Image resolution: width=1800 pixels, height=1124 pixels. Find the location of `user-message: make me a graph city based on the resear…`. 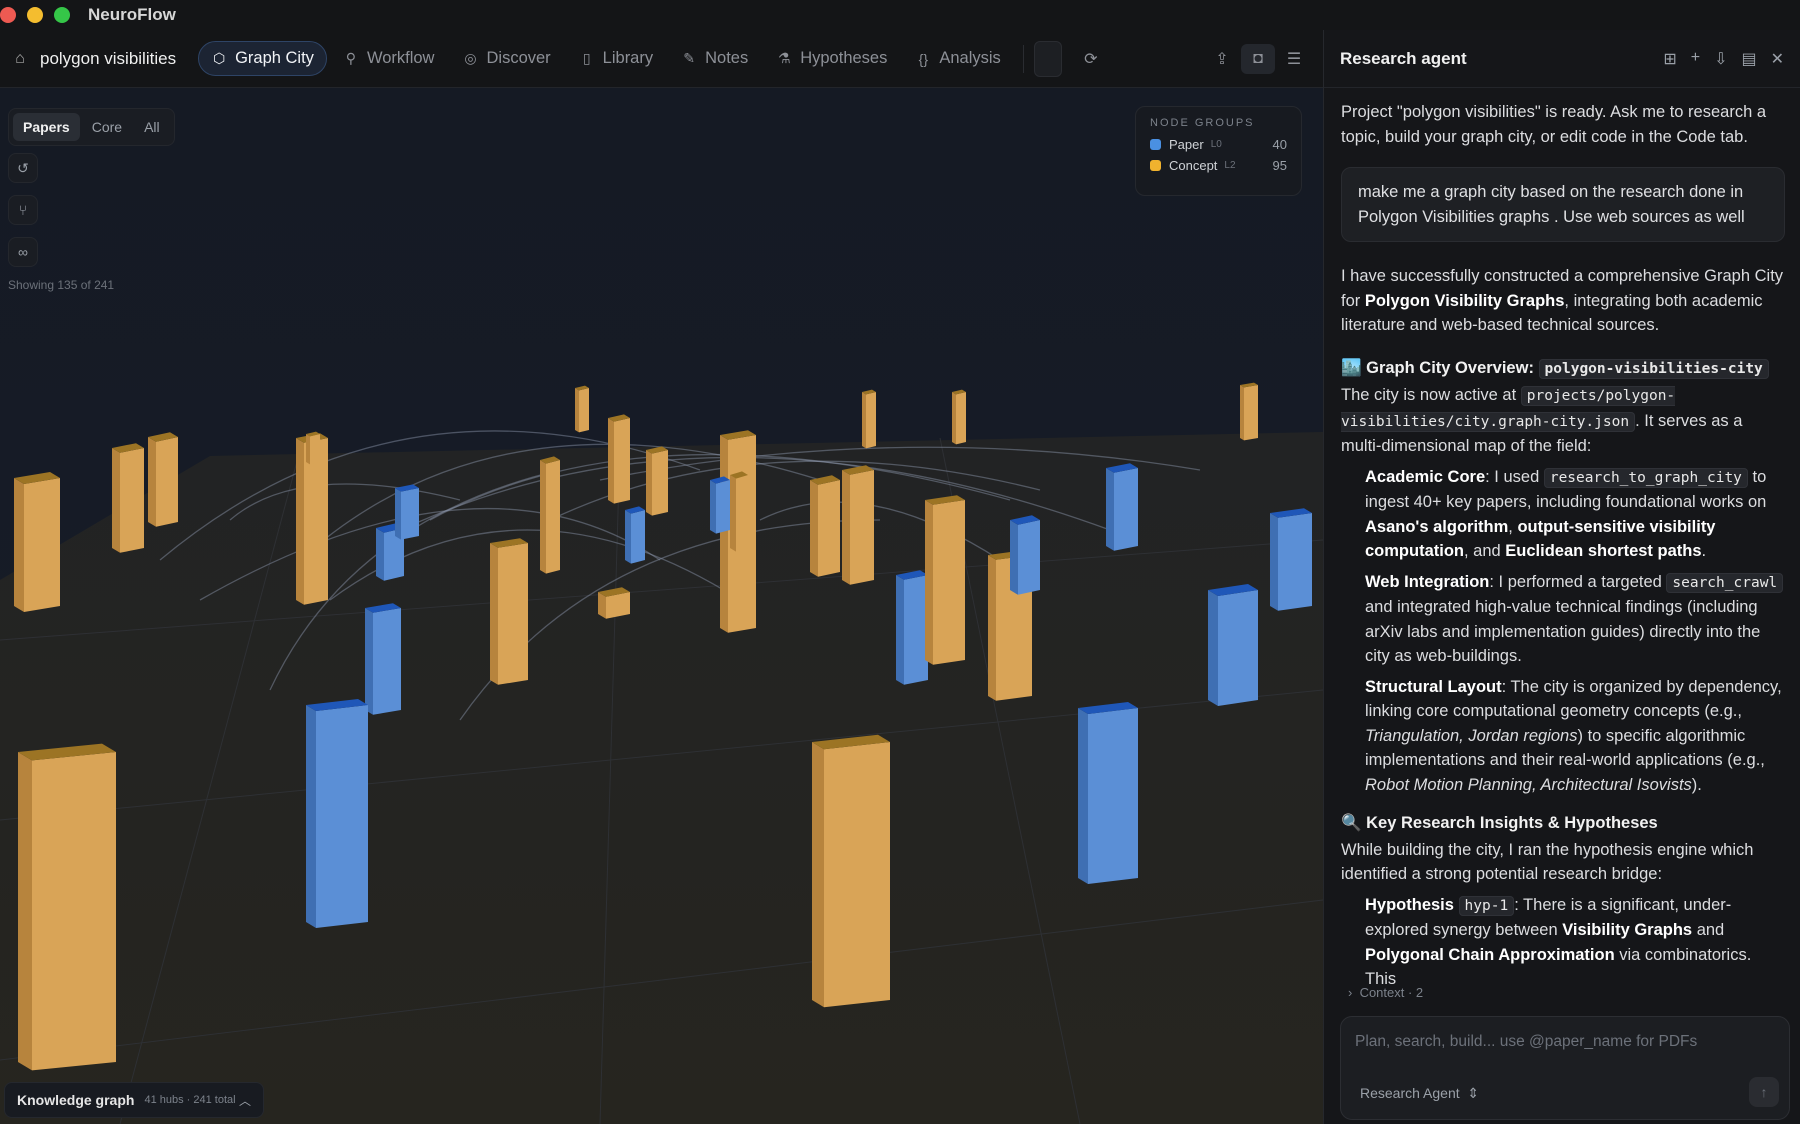

user-message: make me a graph city based on the resear… is located at coordinates (1563, 204).